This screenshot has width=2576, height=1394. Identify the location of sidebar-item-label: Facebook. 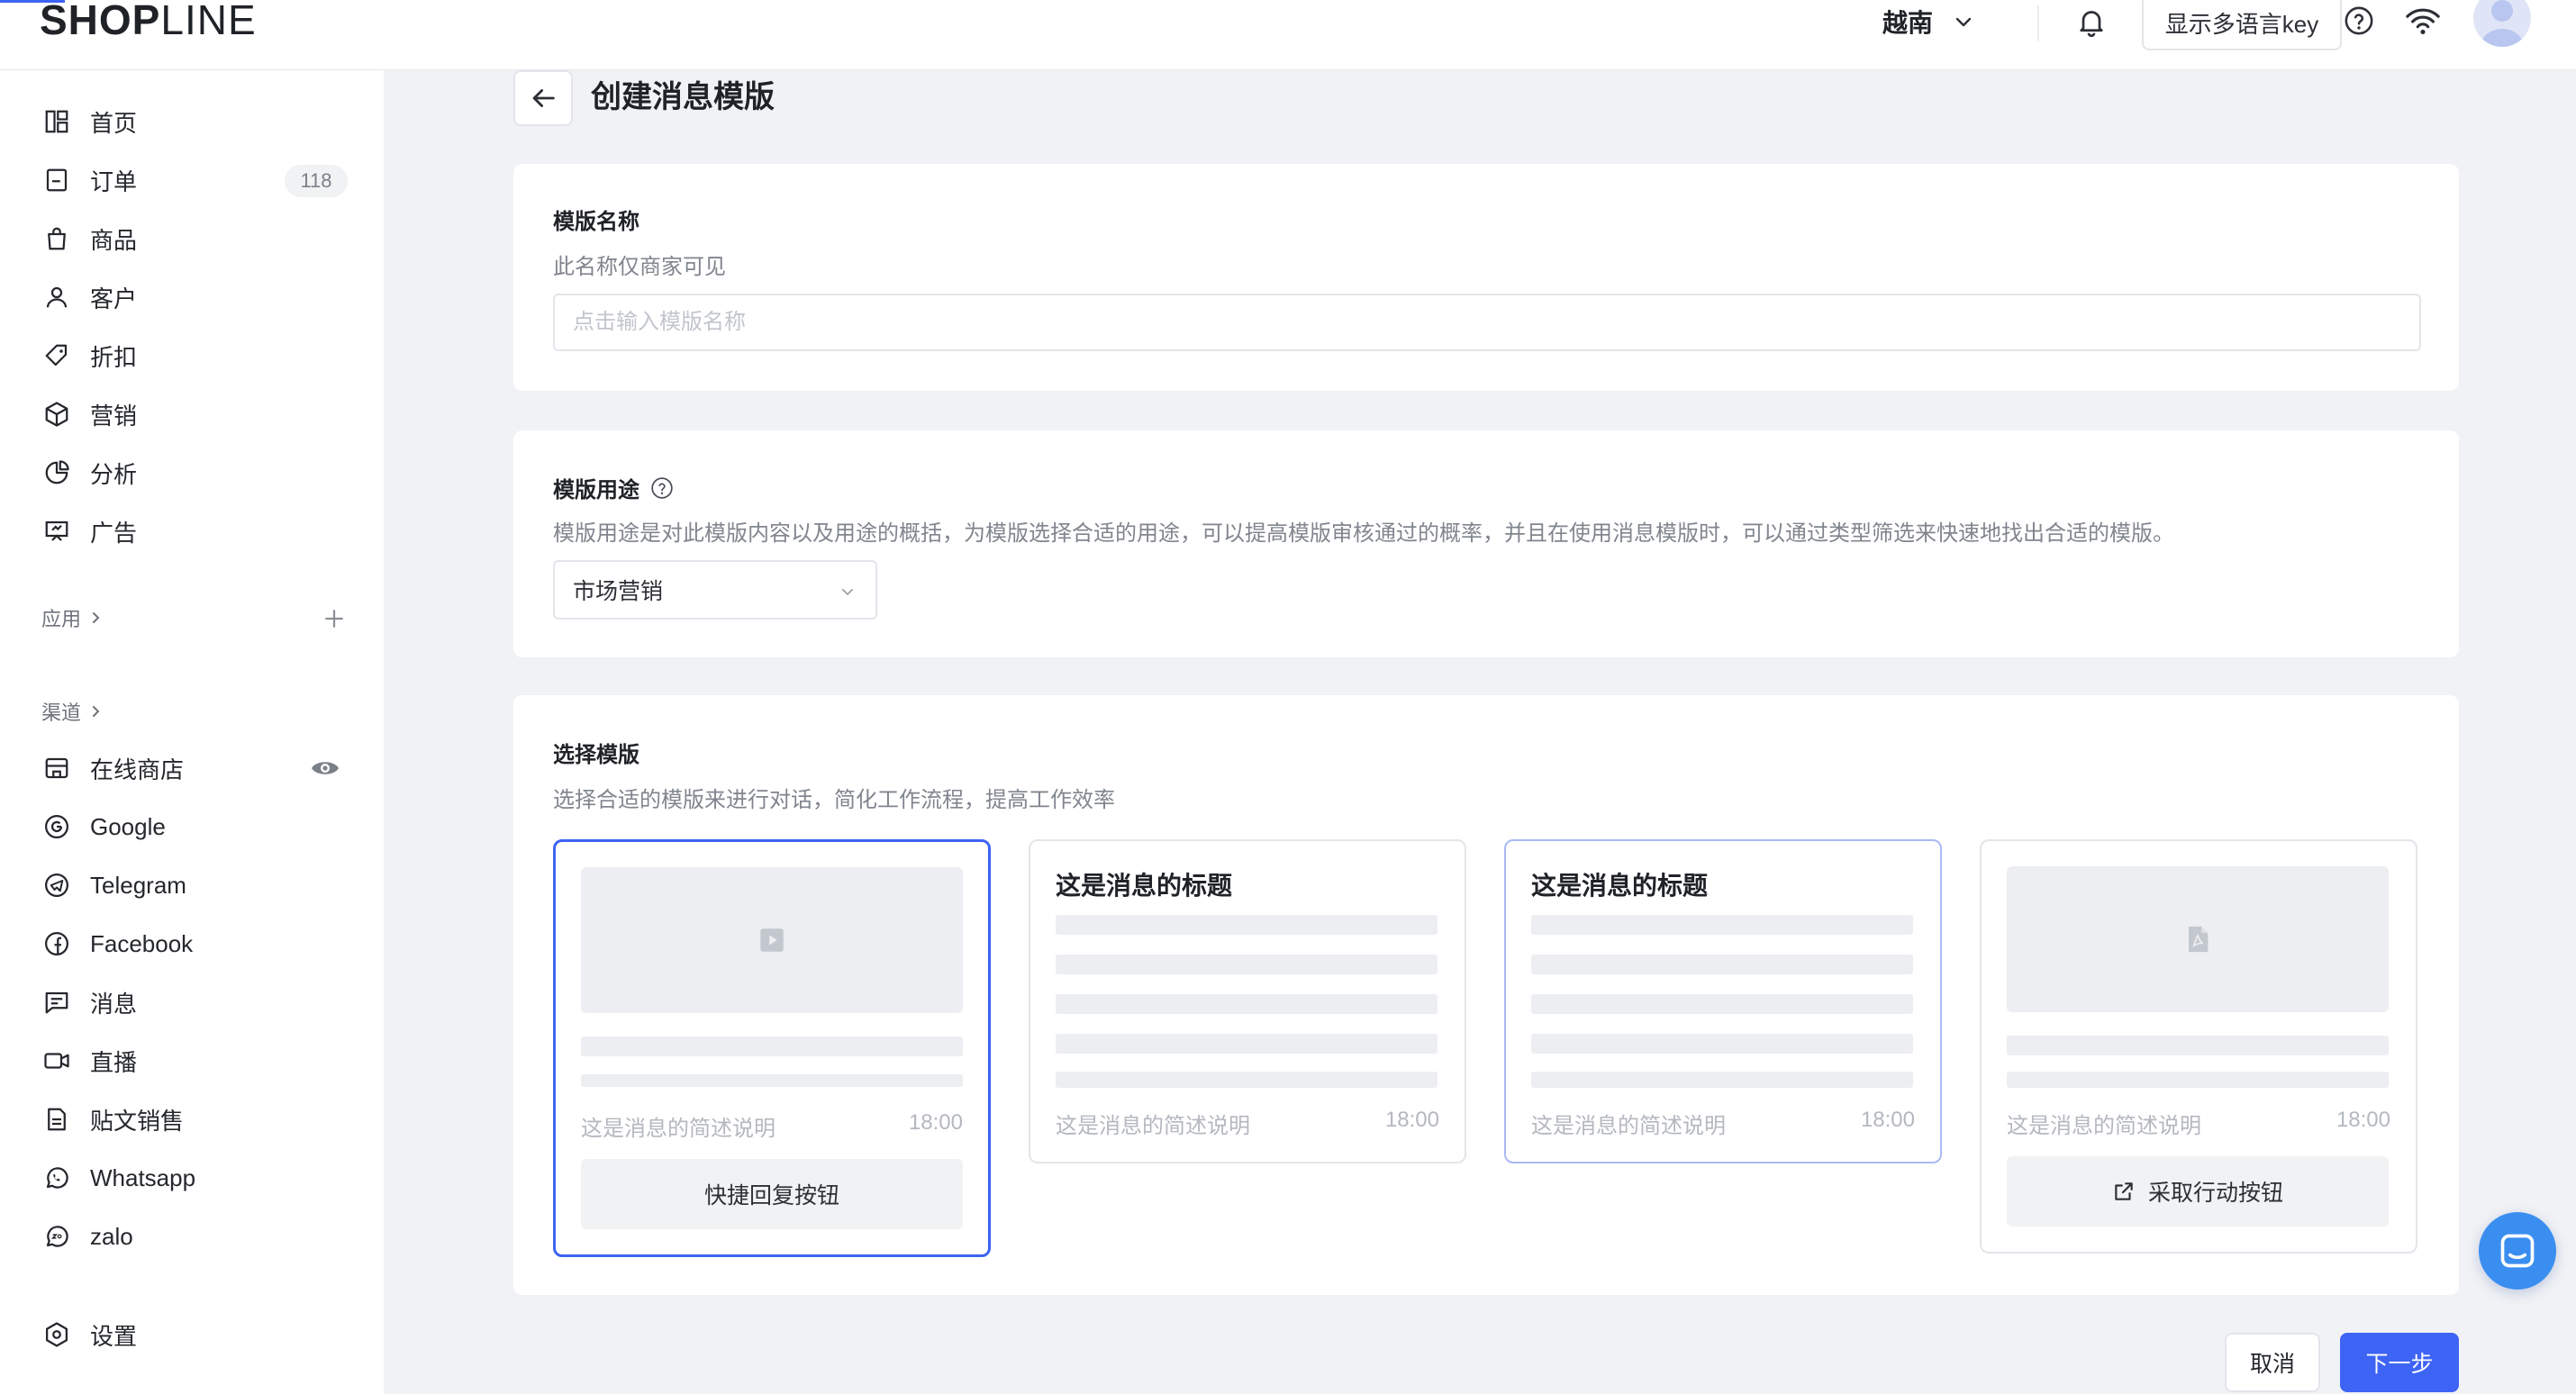
(142, 943).